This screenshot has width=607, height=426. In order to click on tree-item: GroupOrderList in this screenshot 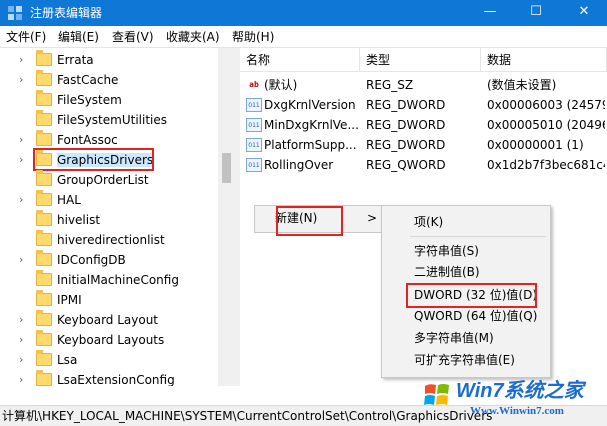, I will do `click(109, 180)`.